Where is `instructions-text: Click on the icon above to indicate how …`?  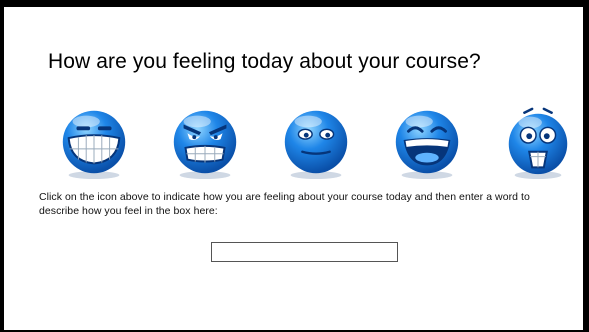
instructions-text: Click on the icon above to indicate how … is located at coordinates (284, 204).